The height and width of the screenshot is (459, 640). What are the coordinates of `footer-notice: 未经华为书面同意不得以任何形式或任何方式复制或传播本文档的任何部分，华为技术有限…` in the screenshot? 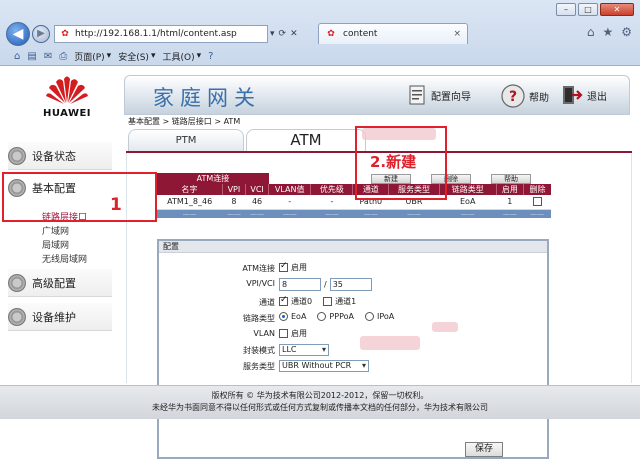 It's located at (320, 407).